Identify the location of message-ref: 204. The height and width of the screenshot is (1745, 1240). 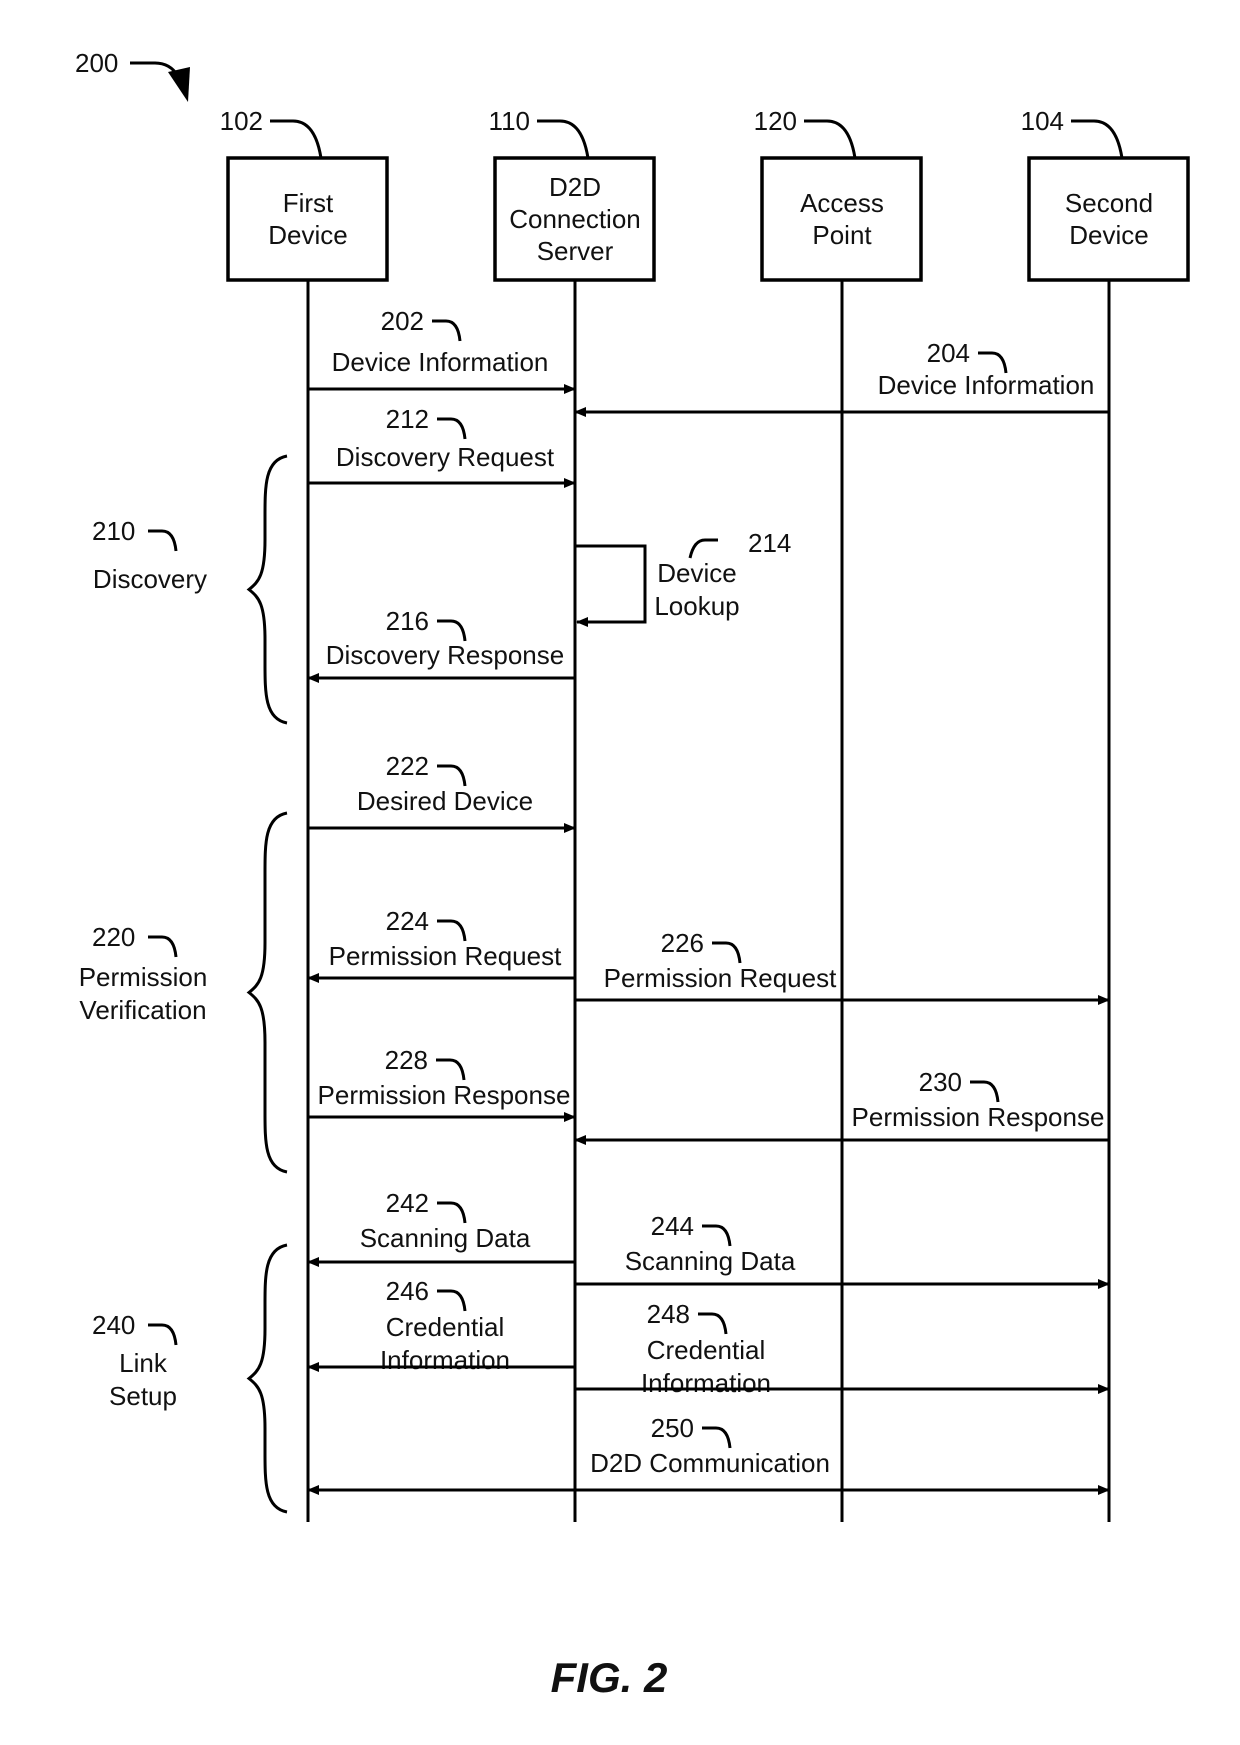
(948, 353).